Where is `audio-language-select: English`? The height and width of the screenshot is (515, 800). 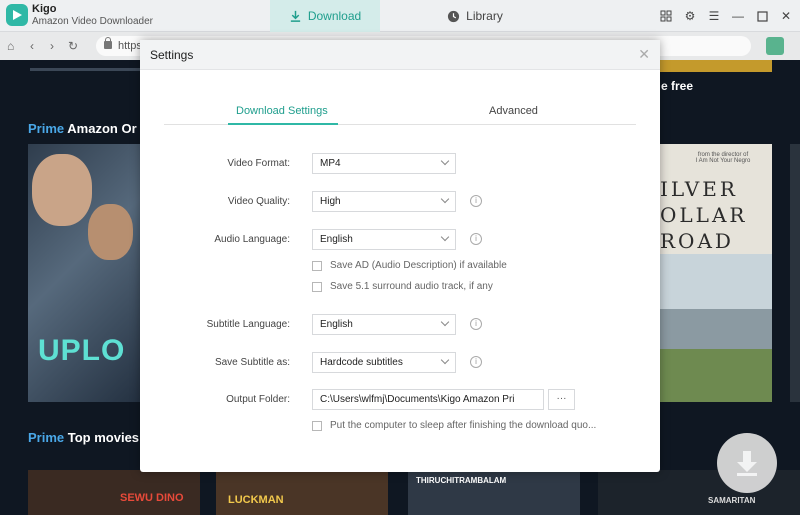
audio-language-select: English is located at coordinates (384, 239).